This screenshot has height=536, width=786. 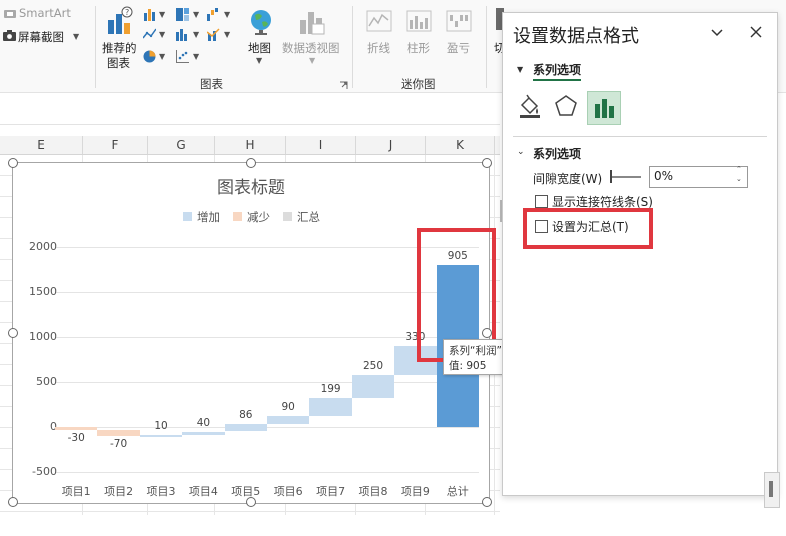 What do you see at coordinates (378, 48) in the screenshot?
I see `sparkline-line-button: 折线` at bounding box center [378, 48].